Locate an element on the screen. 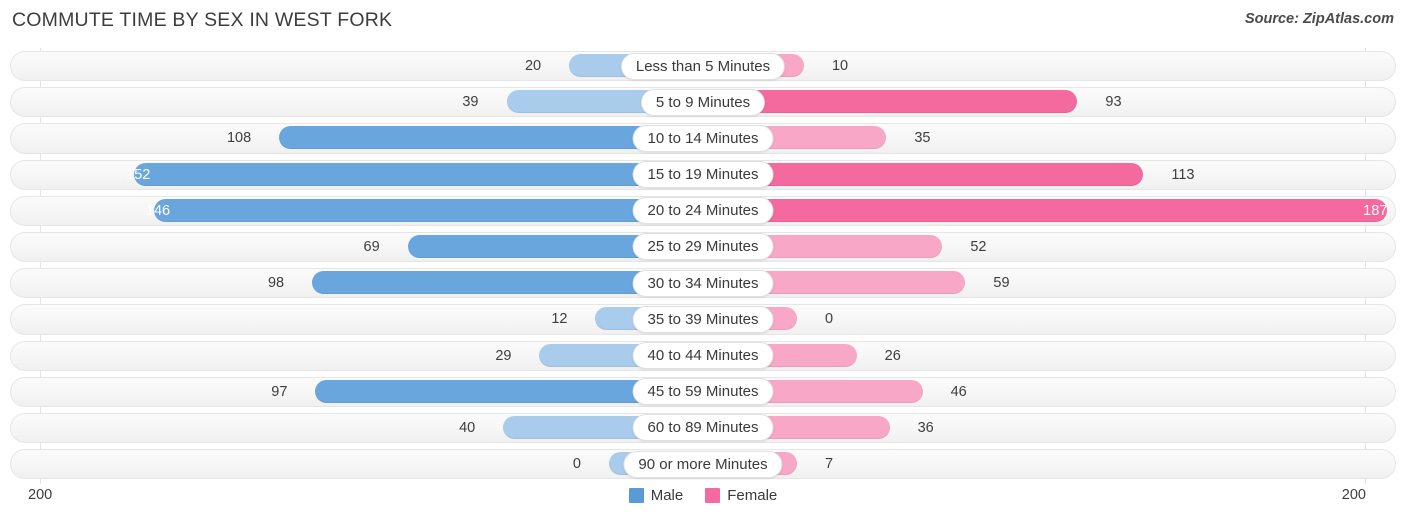  legend-label: Male is located at coordinates (667, 495).